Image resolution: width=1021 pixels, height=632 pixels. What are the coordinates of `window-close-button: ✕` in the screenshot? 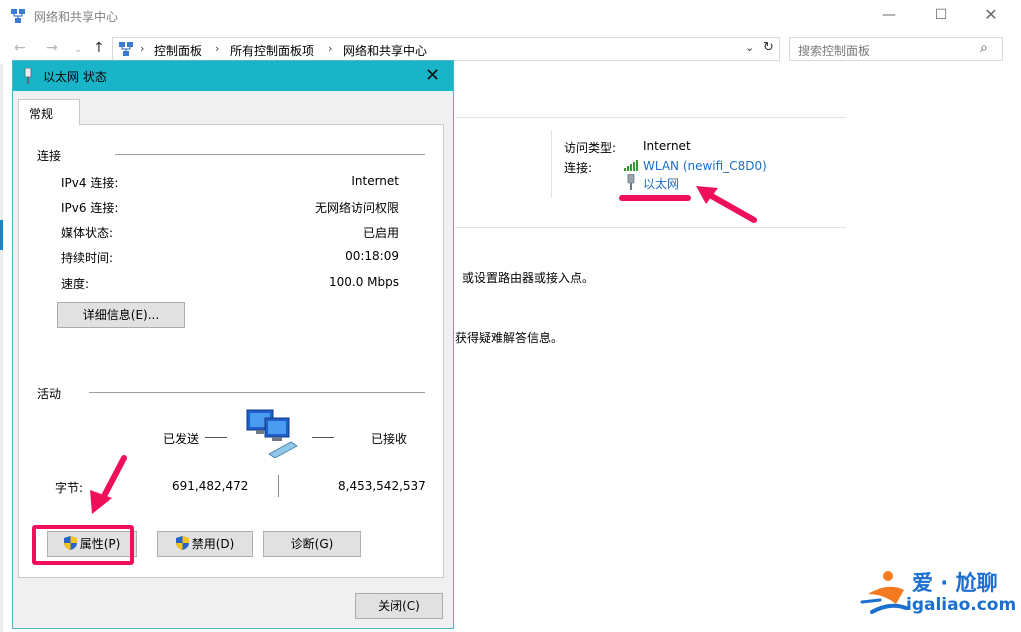 It's located at (991, 16).